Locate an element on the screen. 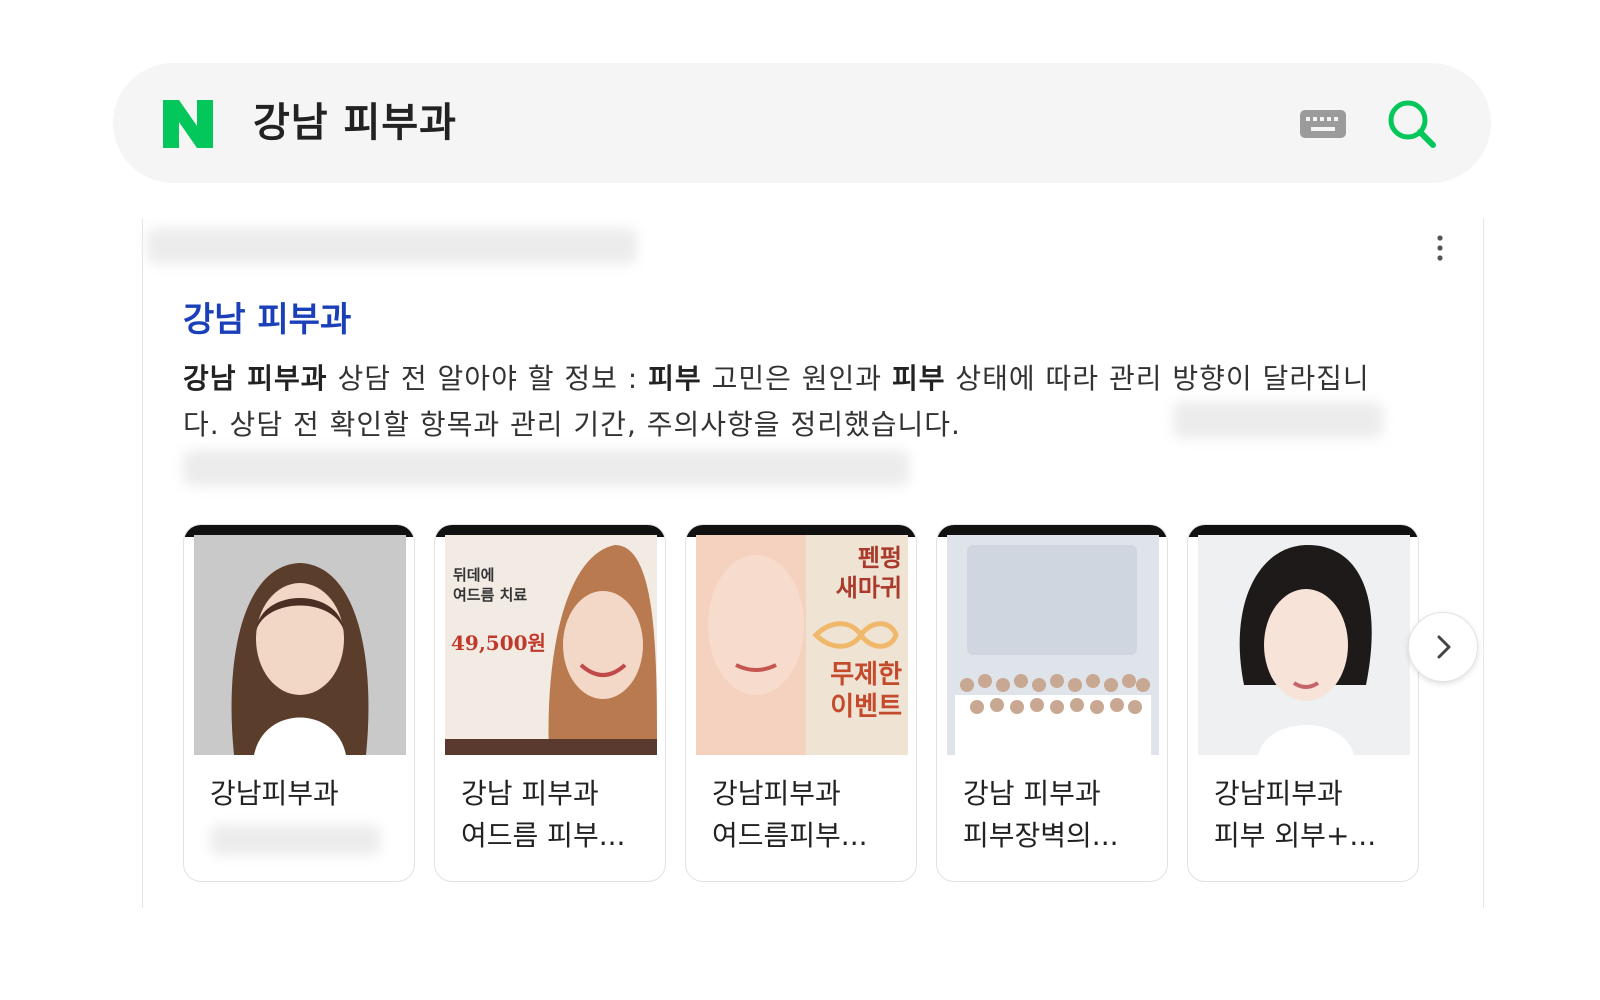  blurred-source is located at coordinates (392, 246).